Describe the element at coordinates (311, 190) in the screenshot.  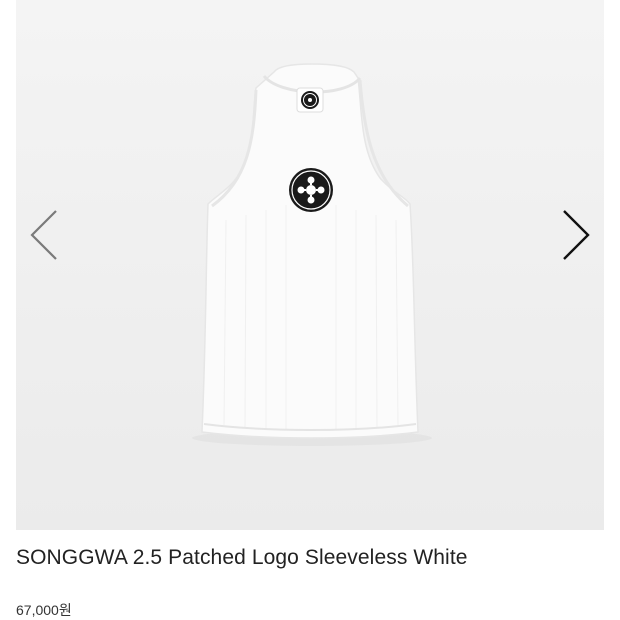
I see `chest-patch-logo` at that location.